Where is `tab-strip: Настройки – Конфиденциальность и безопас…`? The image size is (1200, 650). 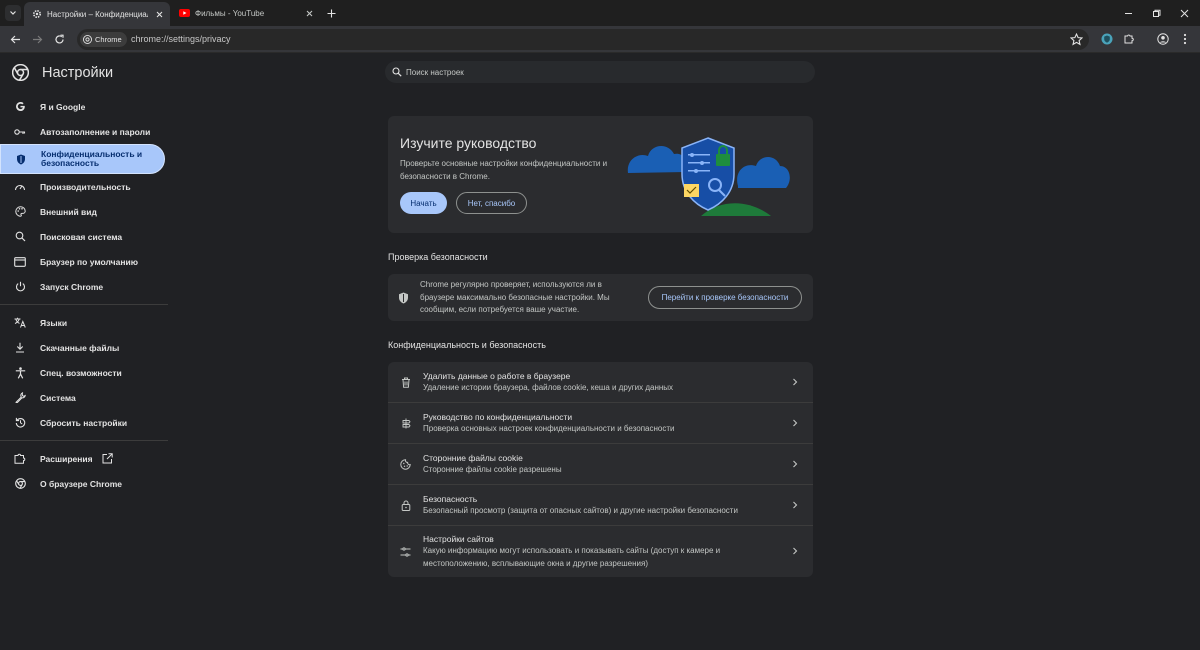 tab-strip: Настройки – Конфиденциальность и безопас… is located at coordinates (600, 13).